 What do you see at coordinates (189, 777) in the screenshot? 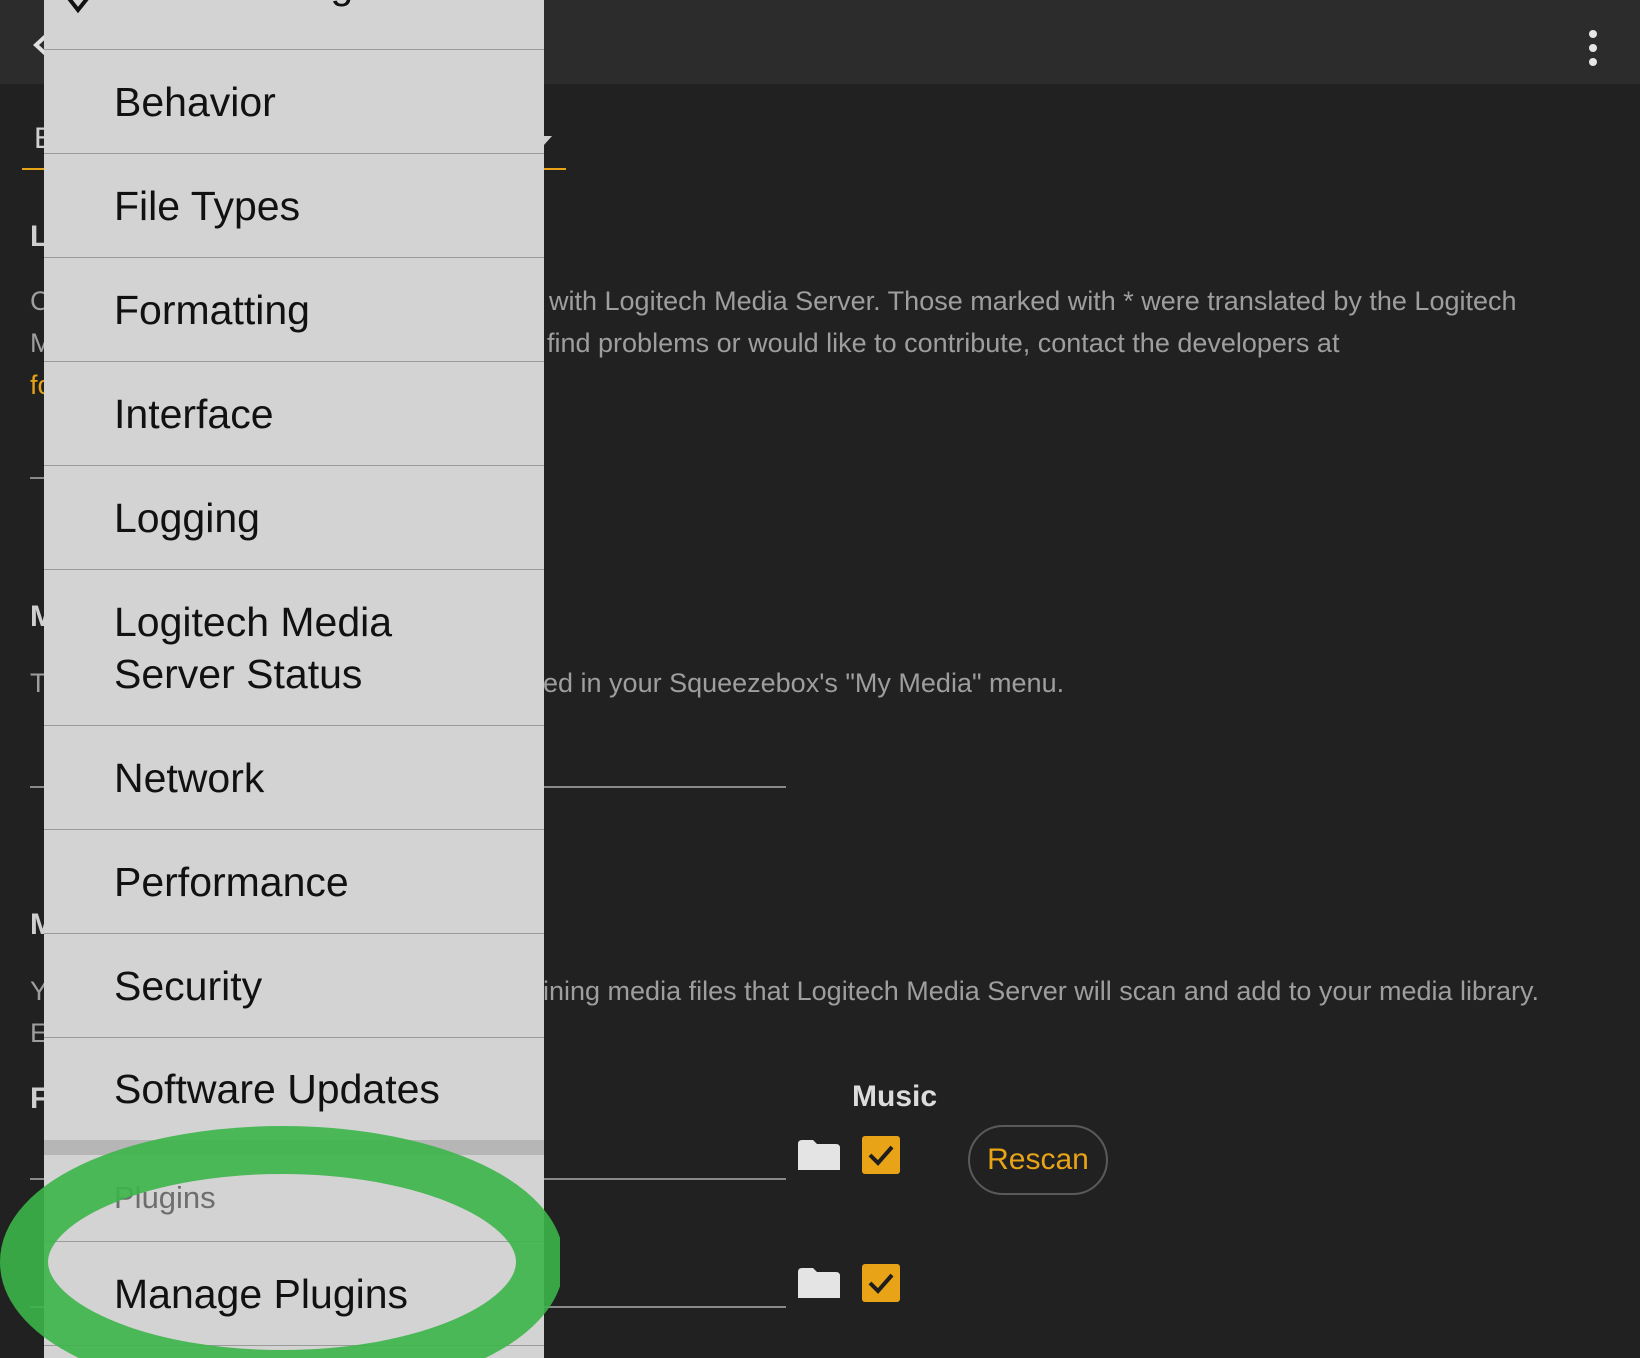
I see `menu-item-label: Network` at bounding box center [189, 777].